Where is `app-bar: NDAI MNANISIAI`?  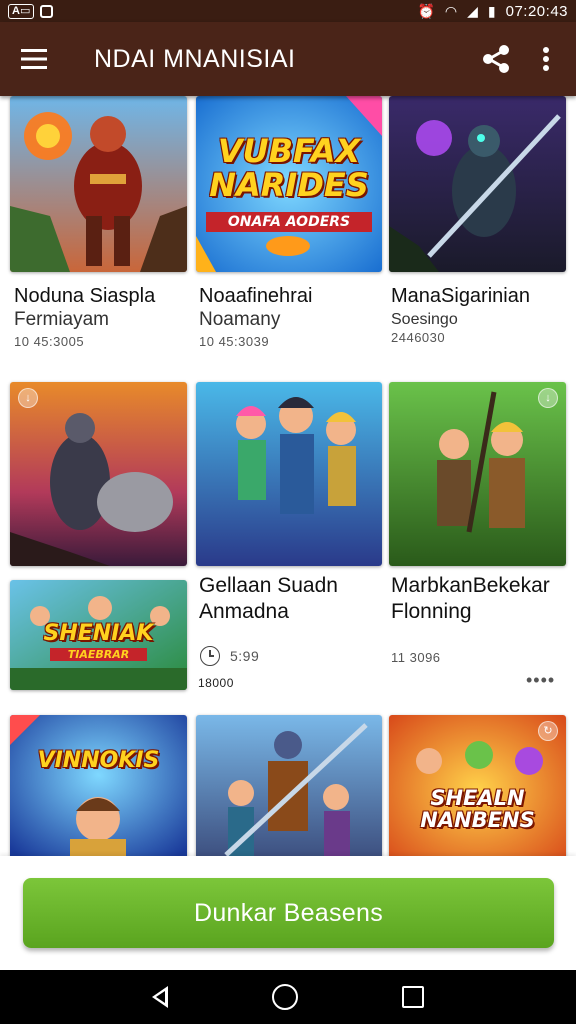
app-bar: NDAI MNANISIAI is located at coordinates (288, 59).